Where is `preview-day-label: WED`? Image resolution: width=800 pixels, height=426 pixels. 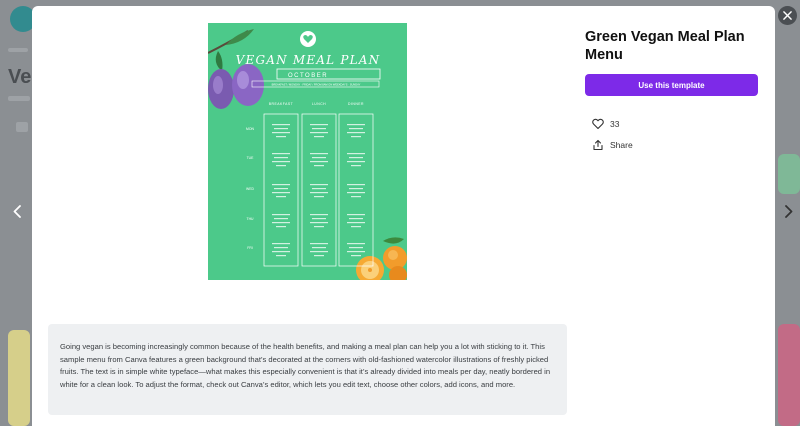 preview-day-label: WED is located at coordinates (250, 189).